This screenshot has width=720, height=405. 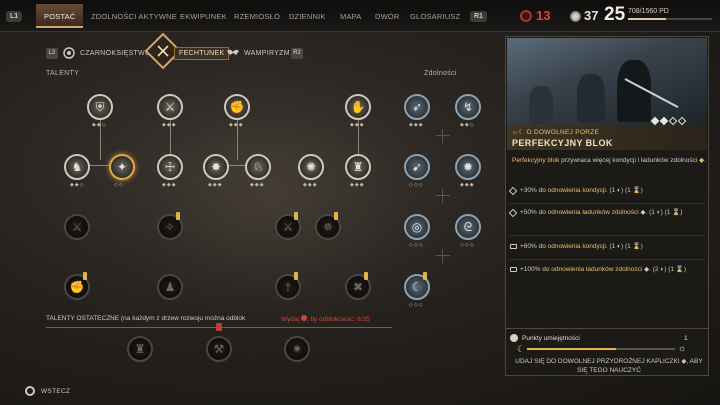 What do you see at coordinates (435, 16) in the screenshot?
I see `tab-glosariusz: GLOSARIUSZ` at bounding box center [435, 16].